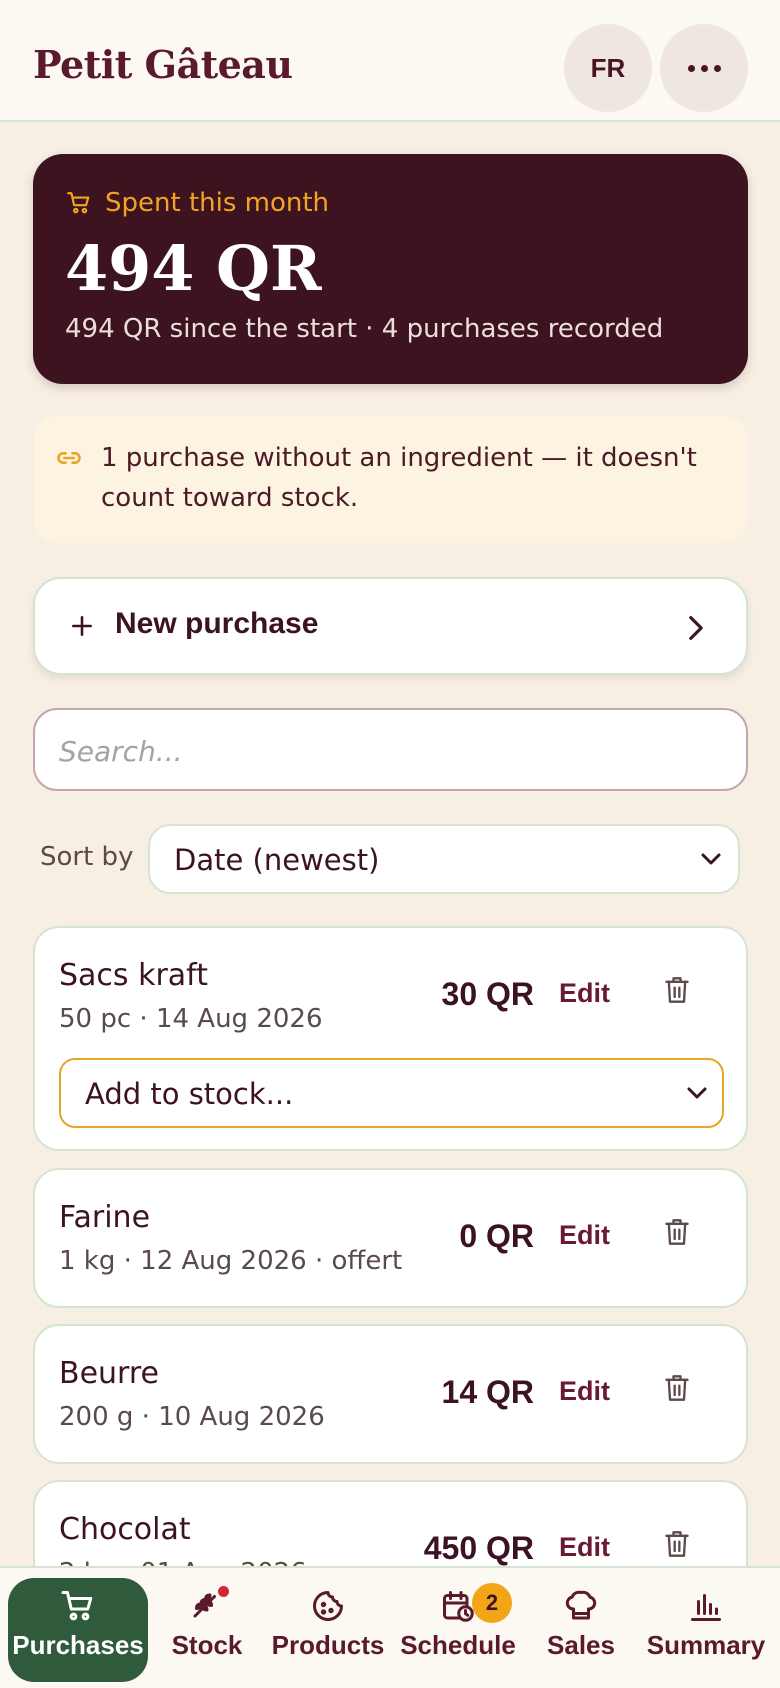 This screenshot has width=780, height=1688. I want to click on more-horizontal-icon, so click(704, 68).